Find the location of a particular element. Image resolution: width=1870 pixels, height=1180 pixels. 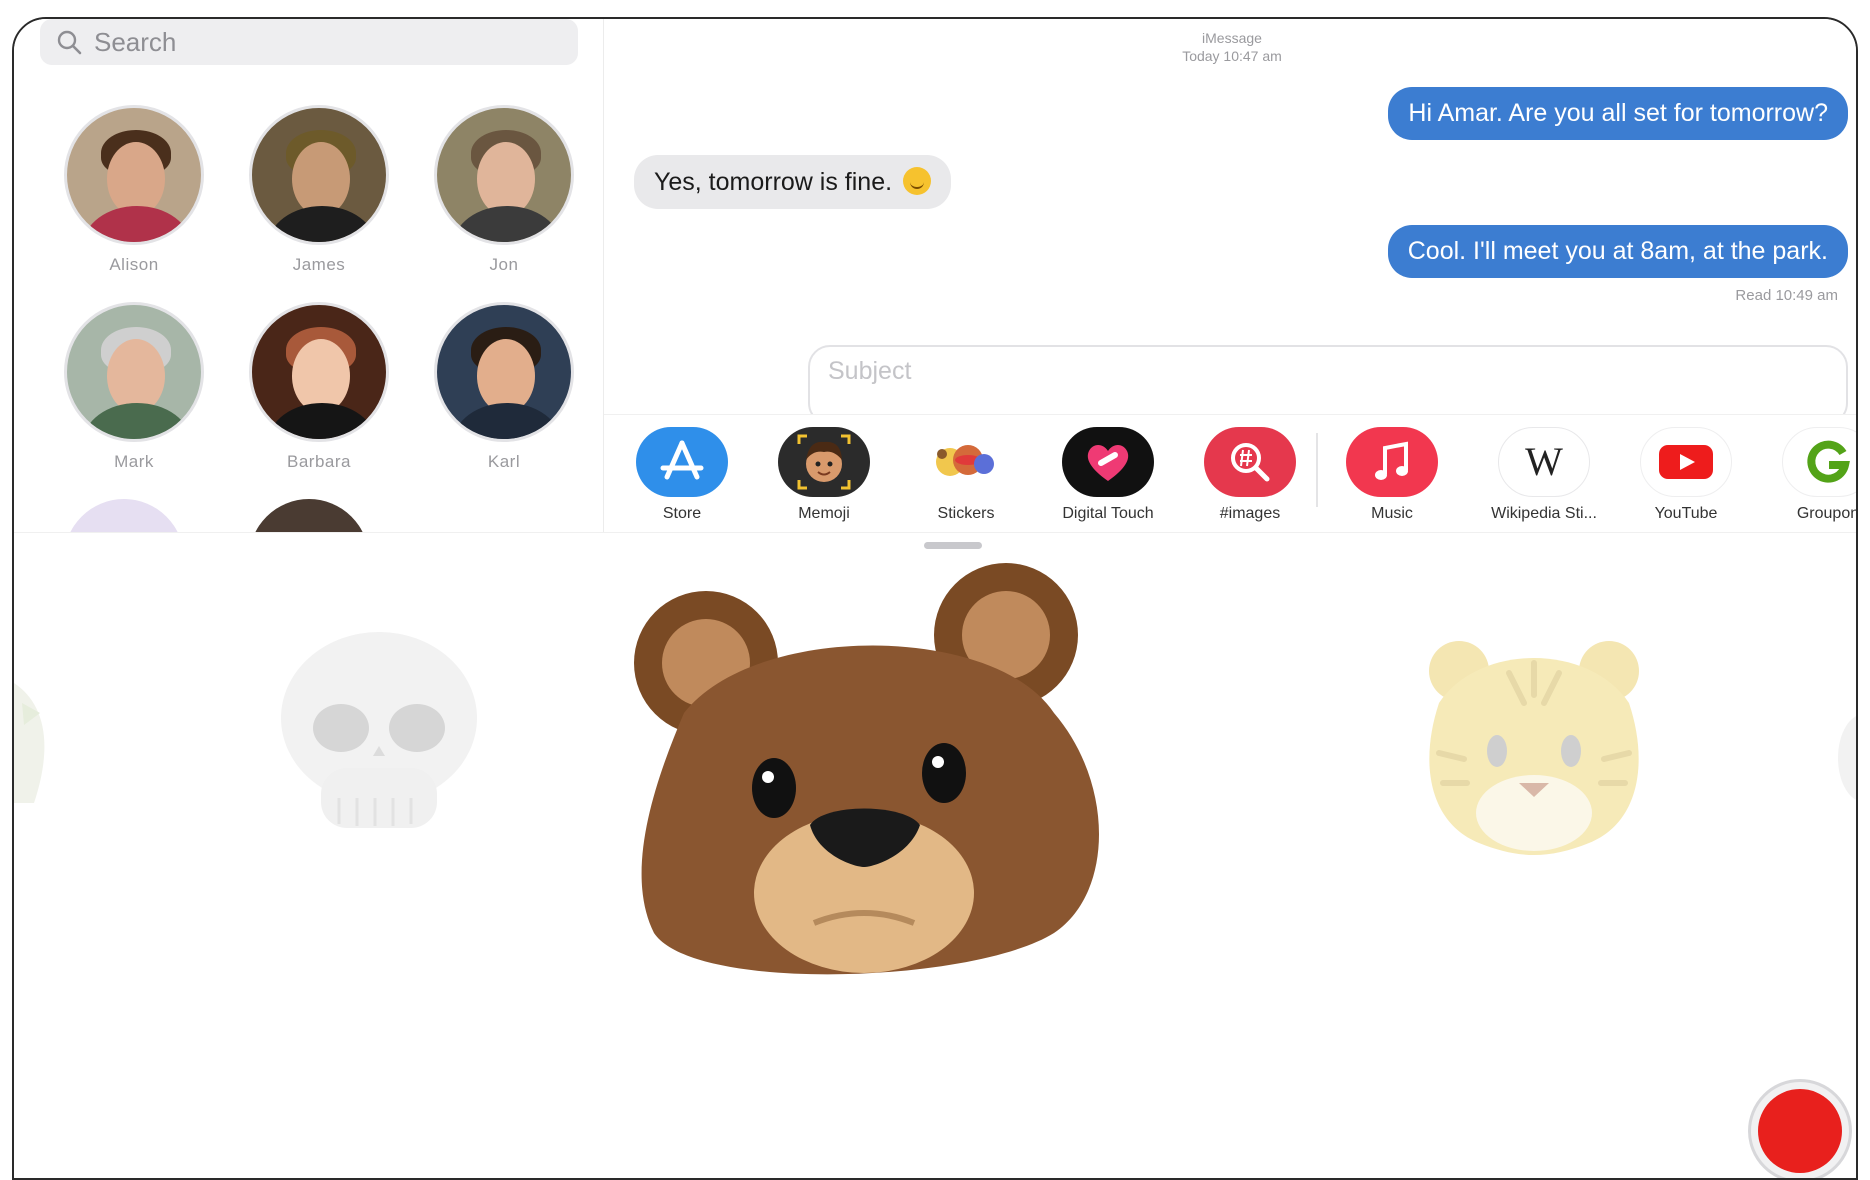

contact-alison: Alison is located at coordinates (134, 190).